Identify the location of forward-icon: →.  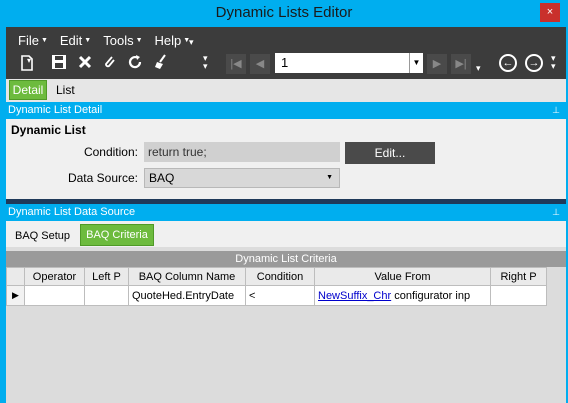
(534, 63).